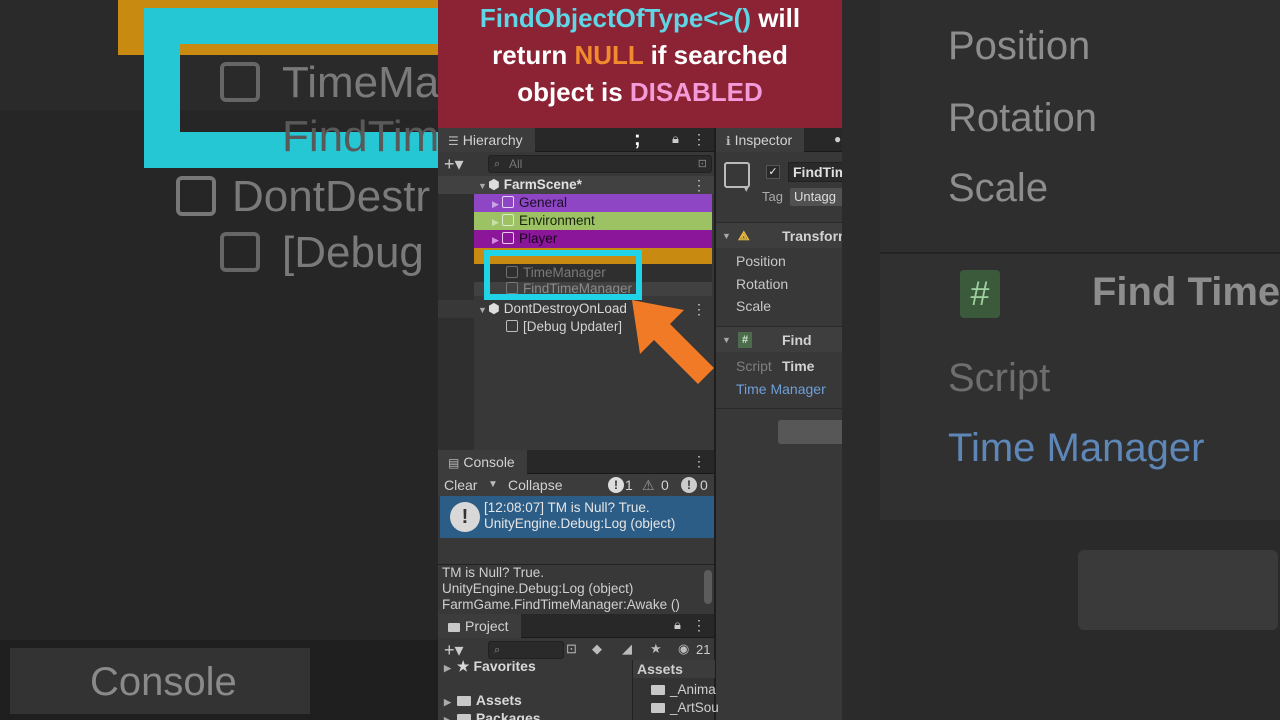 This screenshot has height=720, width=1280. What do you see at coordinates (196, 196) in the screenshot?
I see `unity-scene-icon` at bounding box center [196, 196].